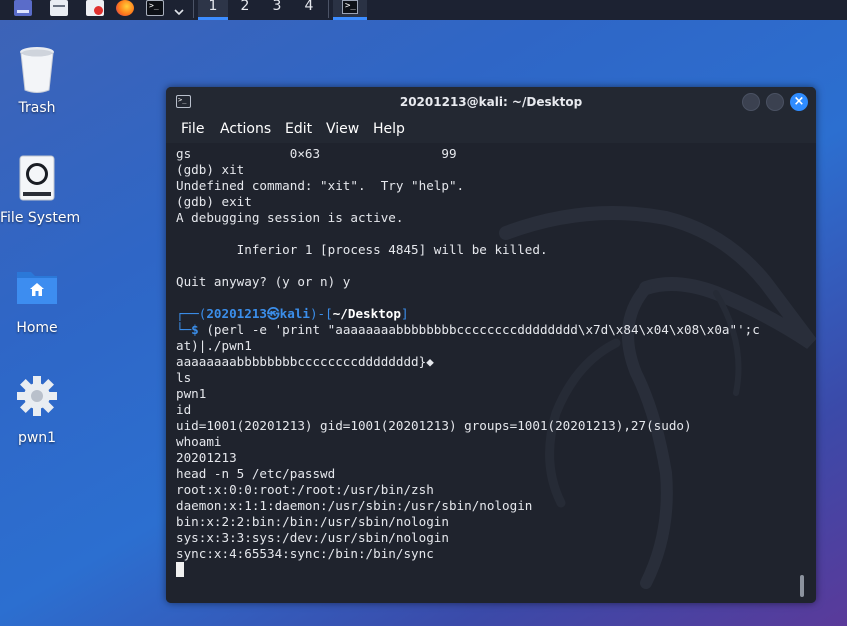 The width and height of the screenshot is (847, 626). Describe the element at coordinates (775, 102) in the screenshot. I see `maximize-button` at that location.